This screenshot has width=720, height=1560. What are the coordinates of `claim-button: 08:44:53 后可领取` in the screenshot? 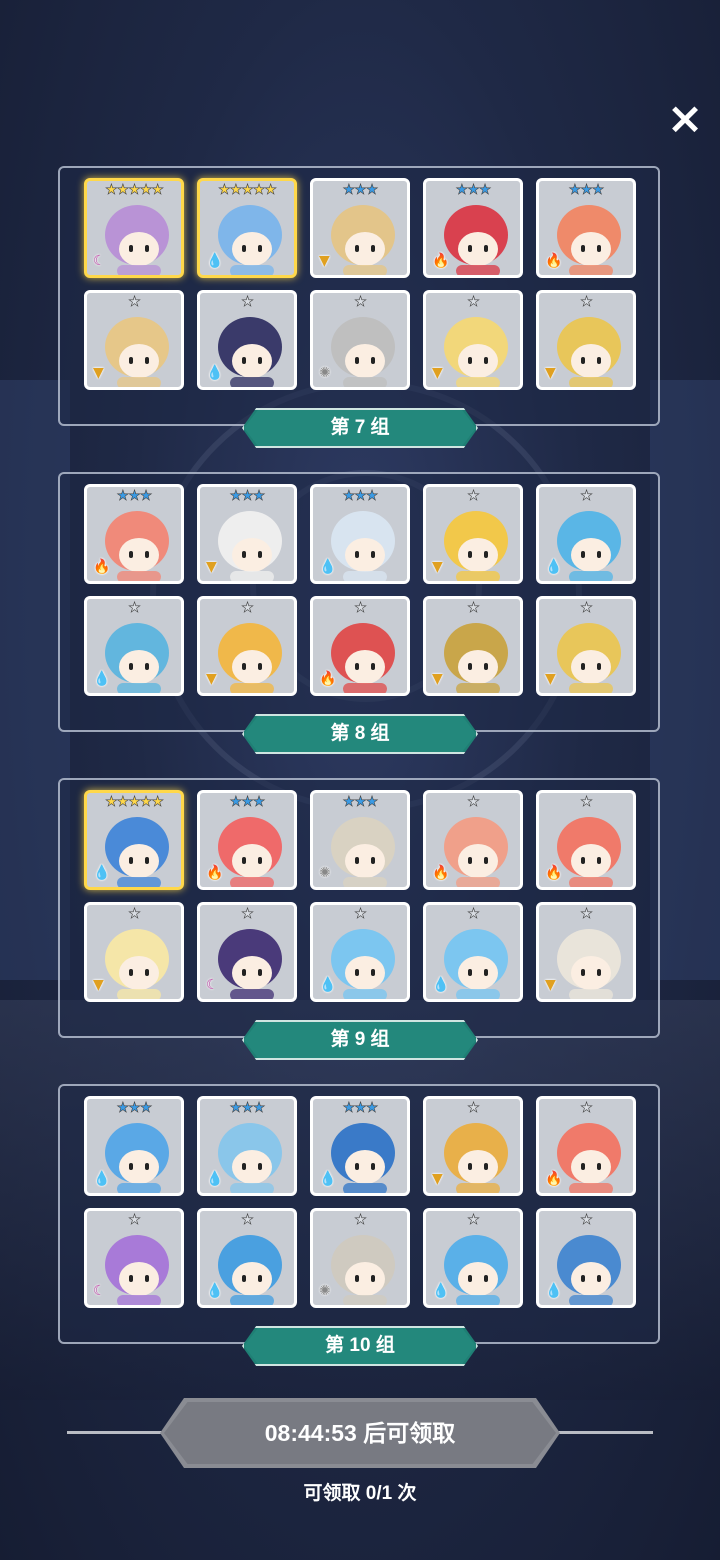 It's located at (360, 1433).